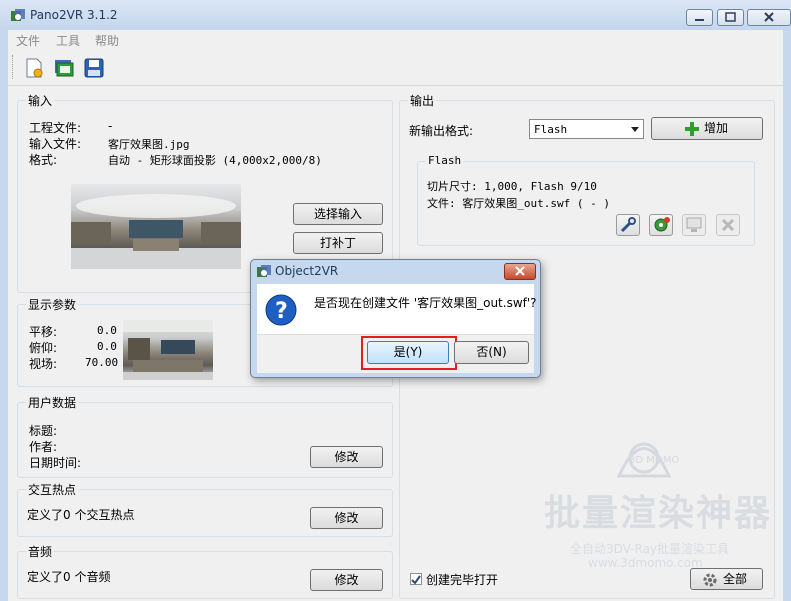  Describe the element at coordinates (518, 203) in the screenshot. I see `flash-output-file: 文件: 客厅效果图_out.swf ( - )` at that location.